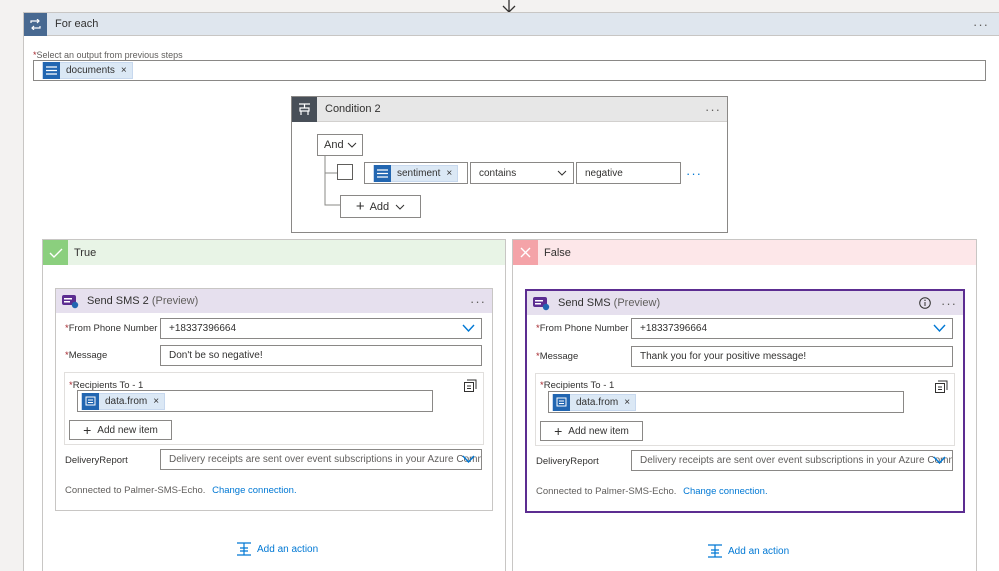 This screenshot has height=571, width=999. Describe the element at coordinates (55, 252) in the screenshot. I see `check-icon` at that location.